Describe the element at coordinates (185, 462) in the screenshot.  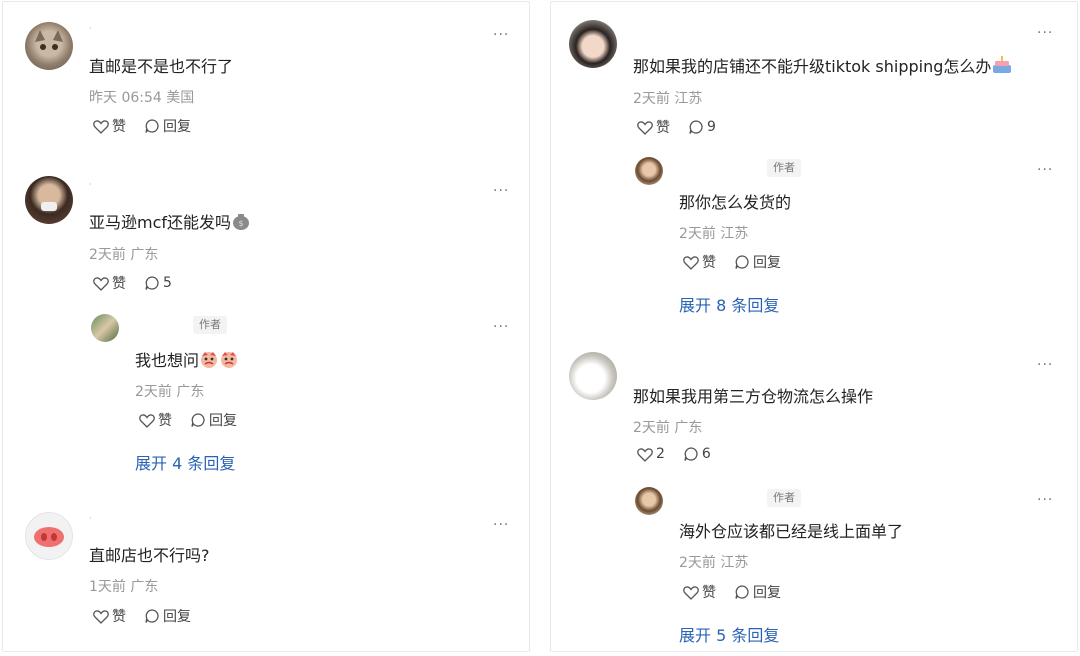
I see `expand-replies-link: 展开 4 条回复` at that location.